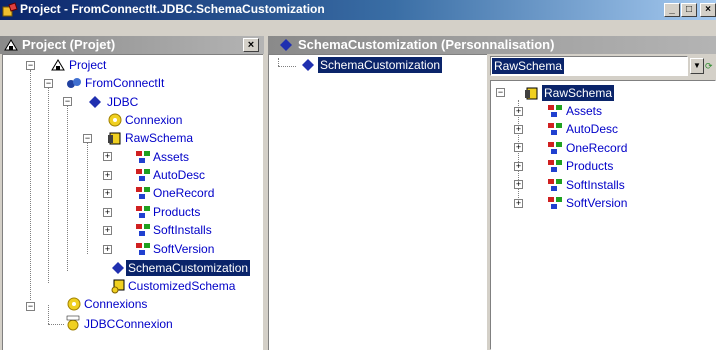  I want to click on tree-item-connexion: Connexion, so click(153, 120).